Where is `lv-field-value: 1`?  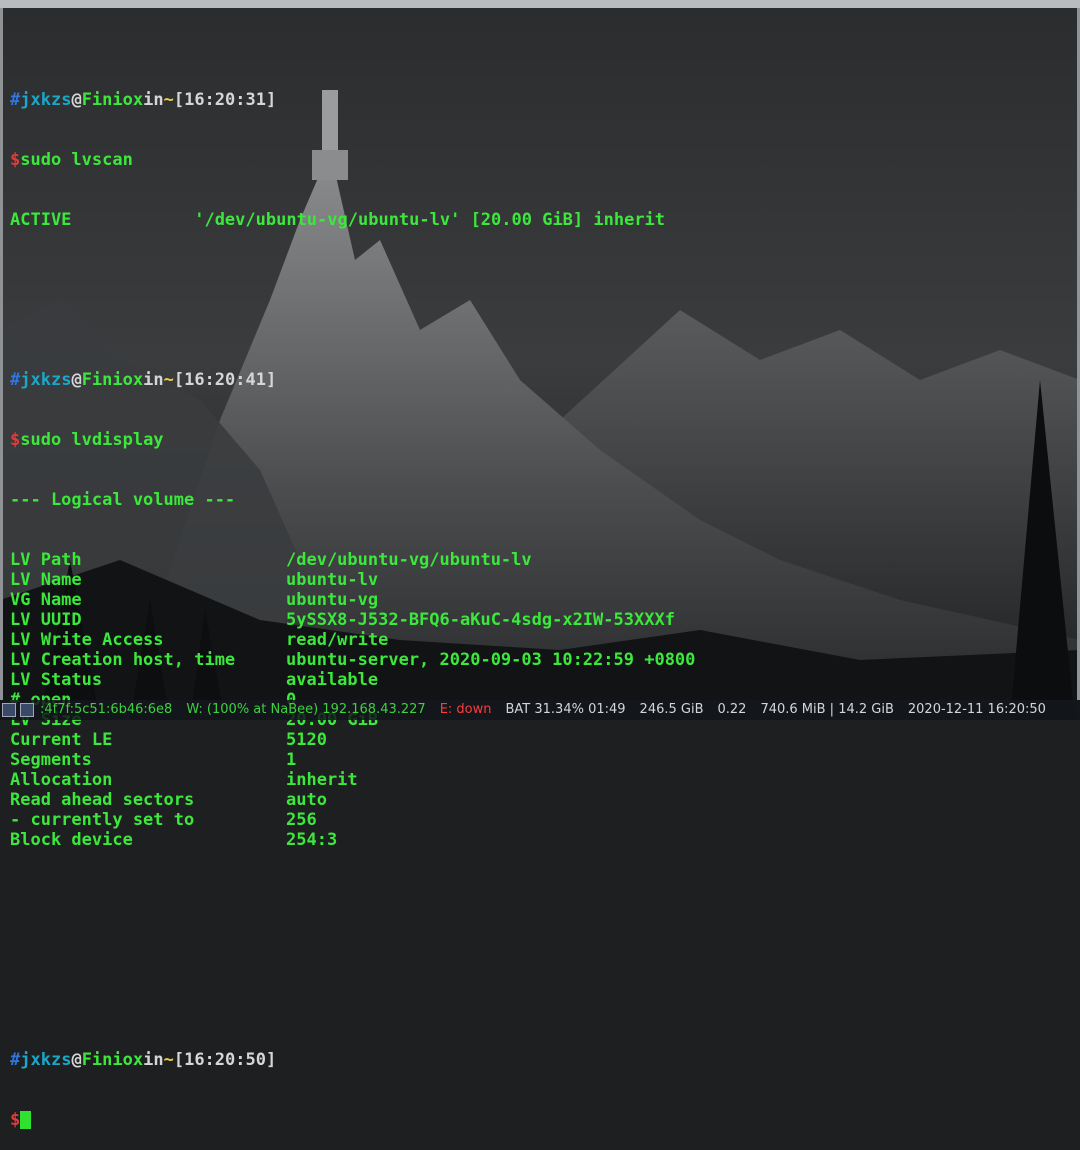 lv-field-value: 1 is located at coordinates (291, 760).